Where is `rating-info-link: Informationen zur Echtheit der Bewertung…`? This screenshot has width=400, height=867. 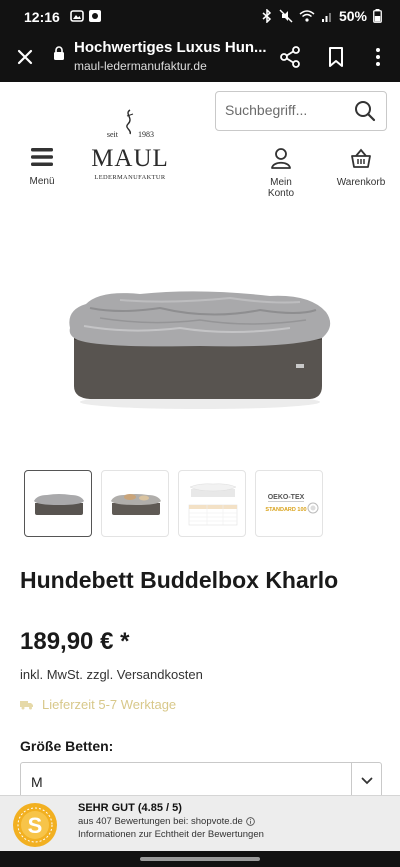 rating-info-link: Informationen zur Echtheit der Bewertung… is located at coordinates (171, 834).